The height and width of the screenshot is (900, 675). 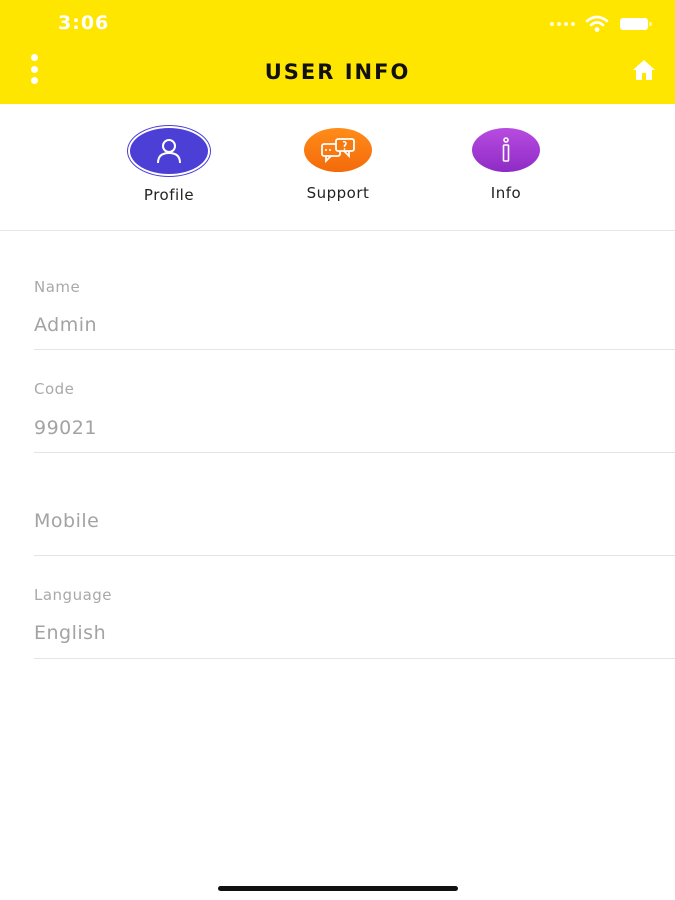 What do you see at coordinates (636, 24) in the screenshot?
I see `battery-icon` at bounding box center [636, 24].